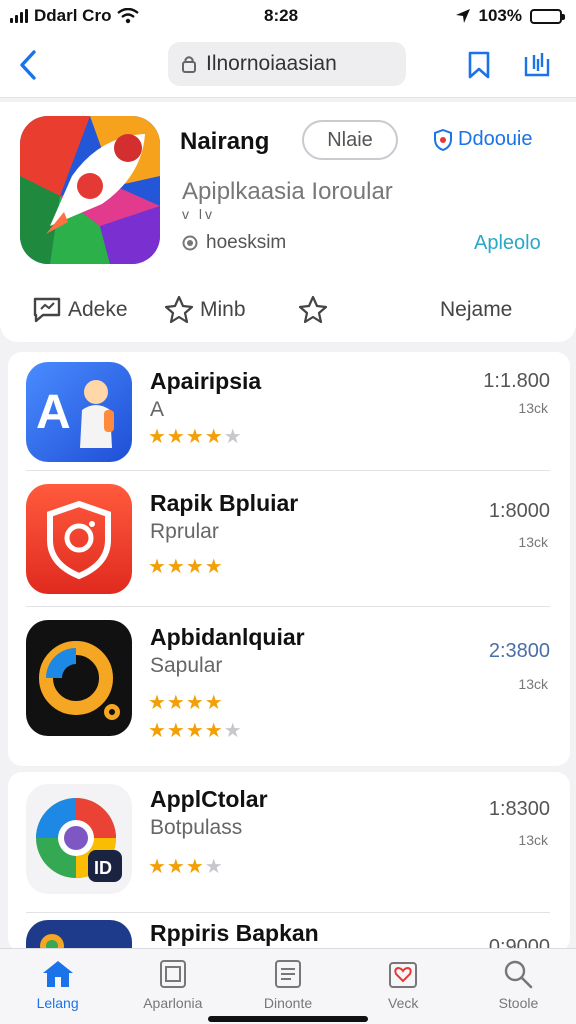 The image size is (576, 1024). I want to click on signal-icon, so click(19, 16).